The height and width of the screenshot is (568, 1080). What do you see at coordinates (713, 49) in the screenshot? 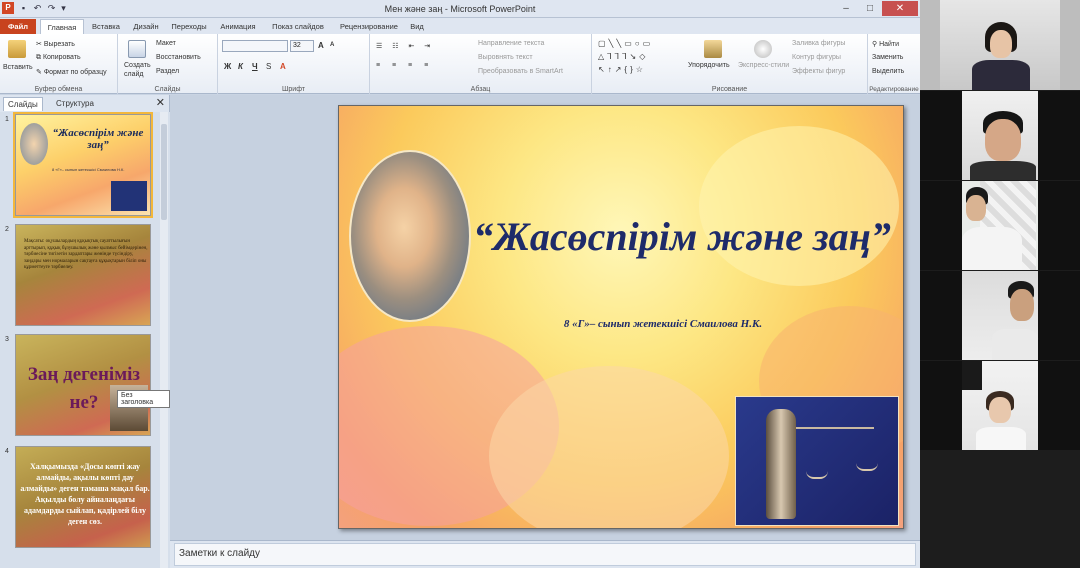
I see `arrange-icon` at bounding box center [713, 49].